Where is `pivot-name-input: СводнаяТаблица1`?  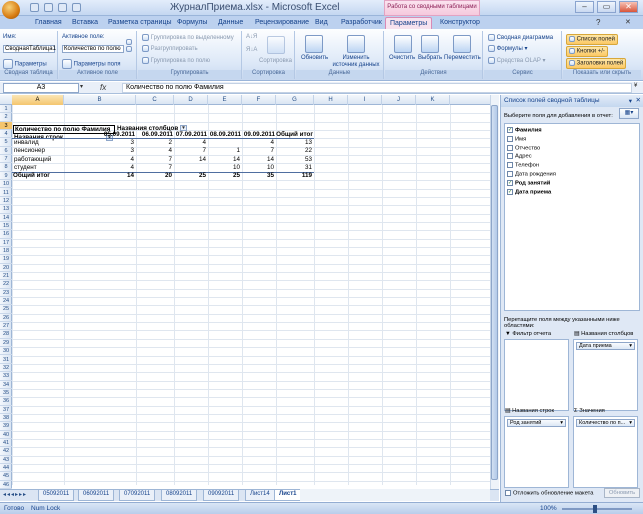 pivot-name-input: СводнаяТаблица1 is located at coordinates (29, 49).